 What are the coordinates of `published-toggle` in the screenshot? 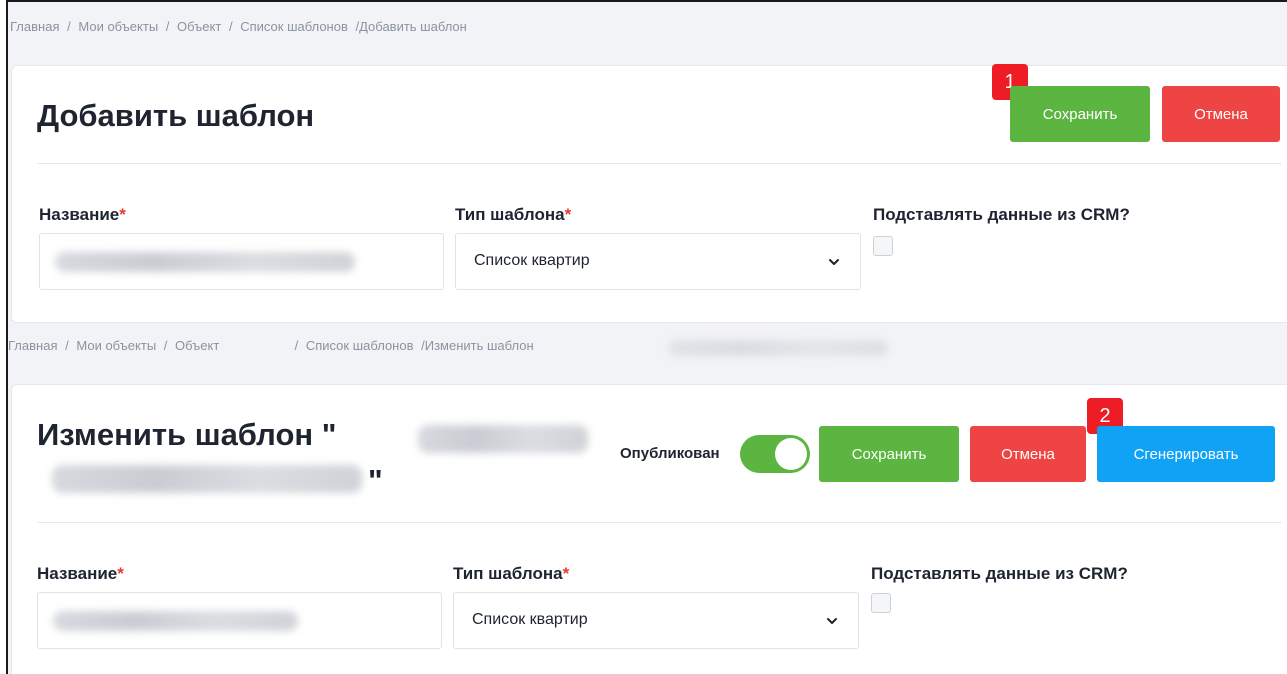 It's located at (775, 454).